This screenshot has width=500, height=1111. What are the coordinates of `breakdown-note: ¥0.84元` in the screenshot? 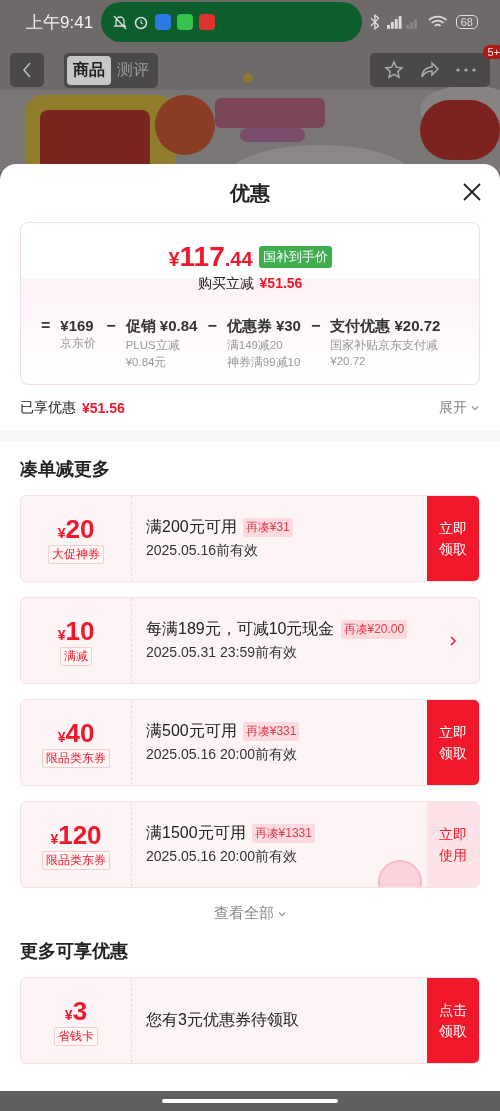 It's located at (146, 362).